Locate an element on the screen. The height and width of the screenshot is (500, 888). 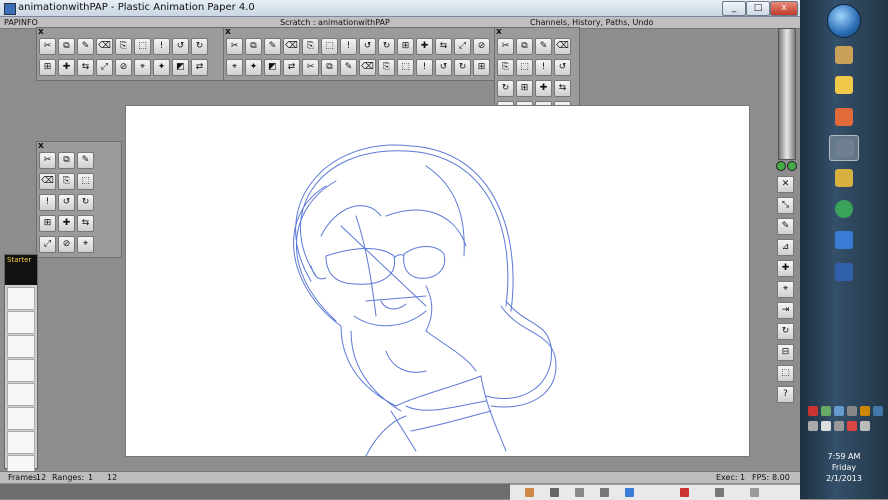
tool-button-grid-a-1-6: ✦ is located at coordinates (161, 67).